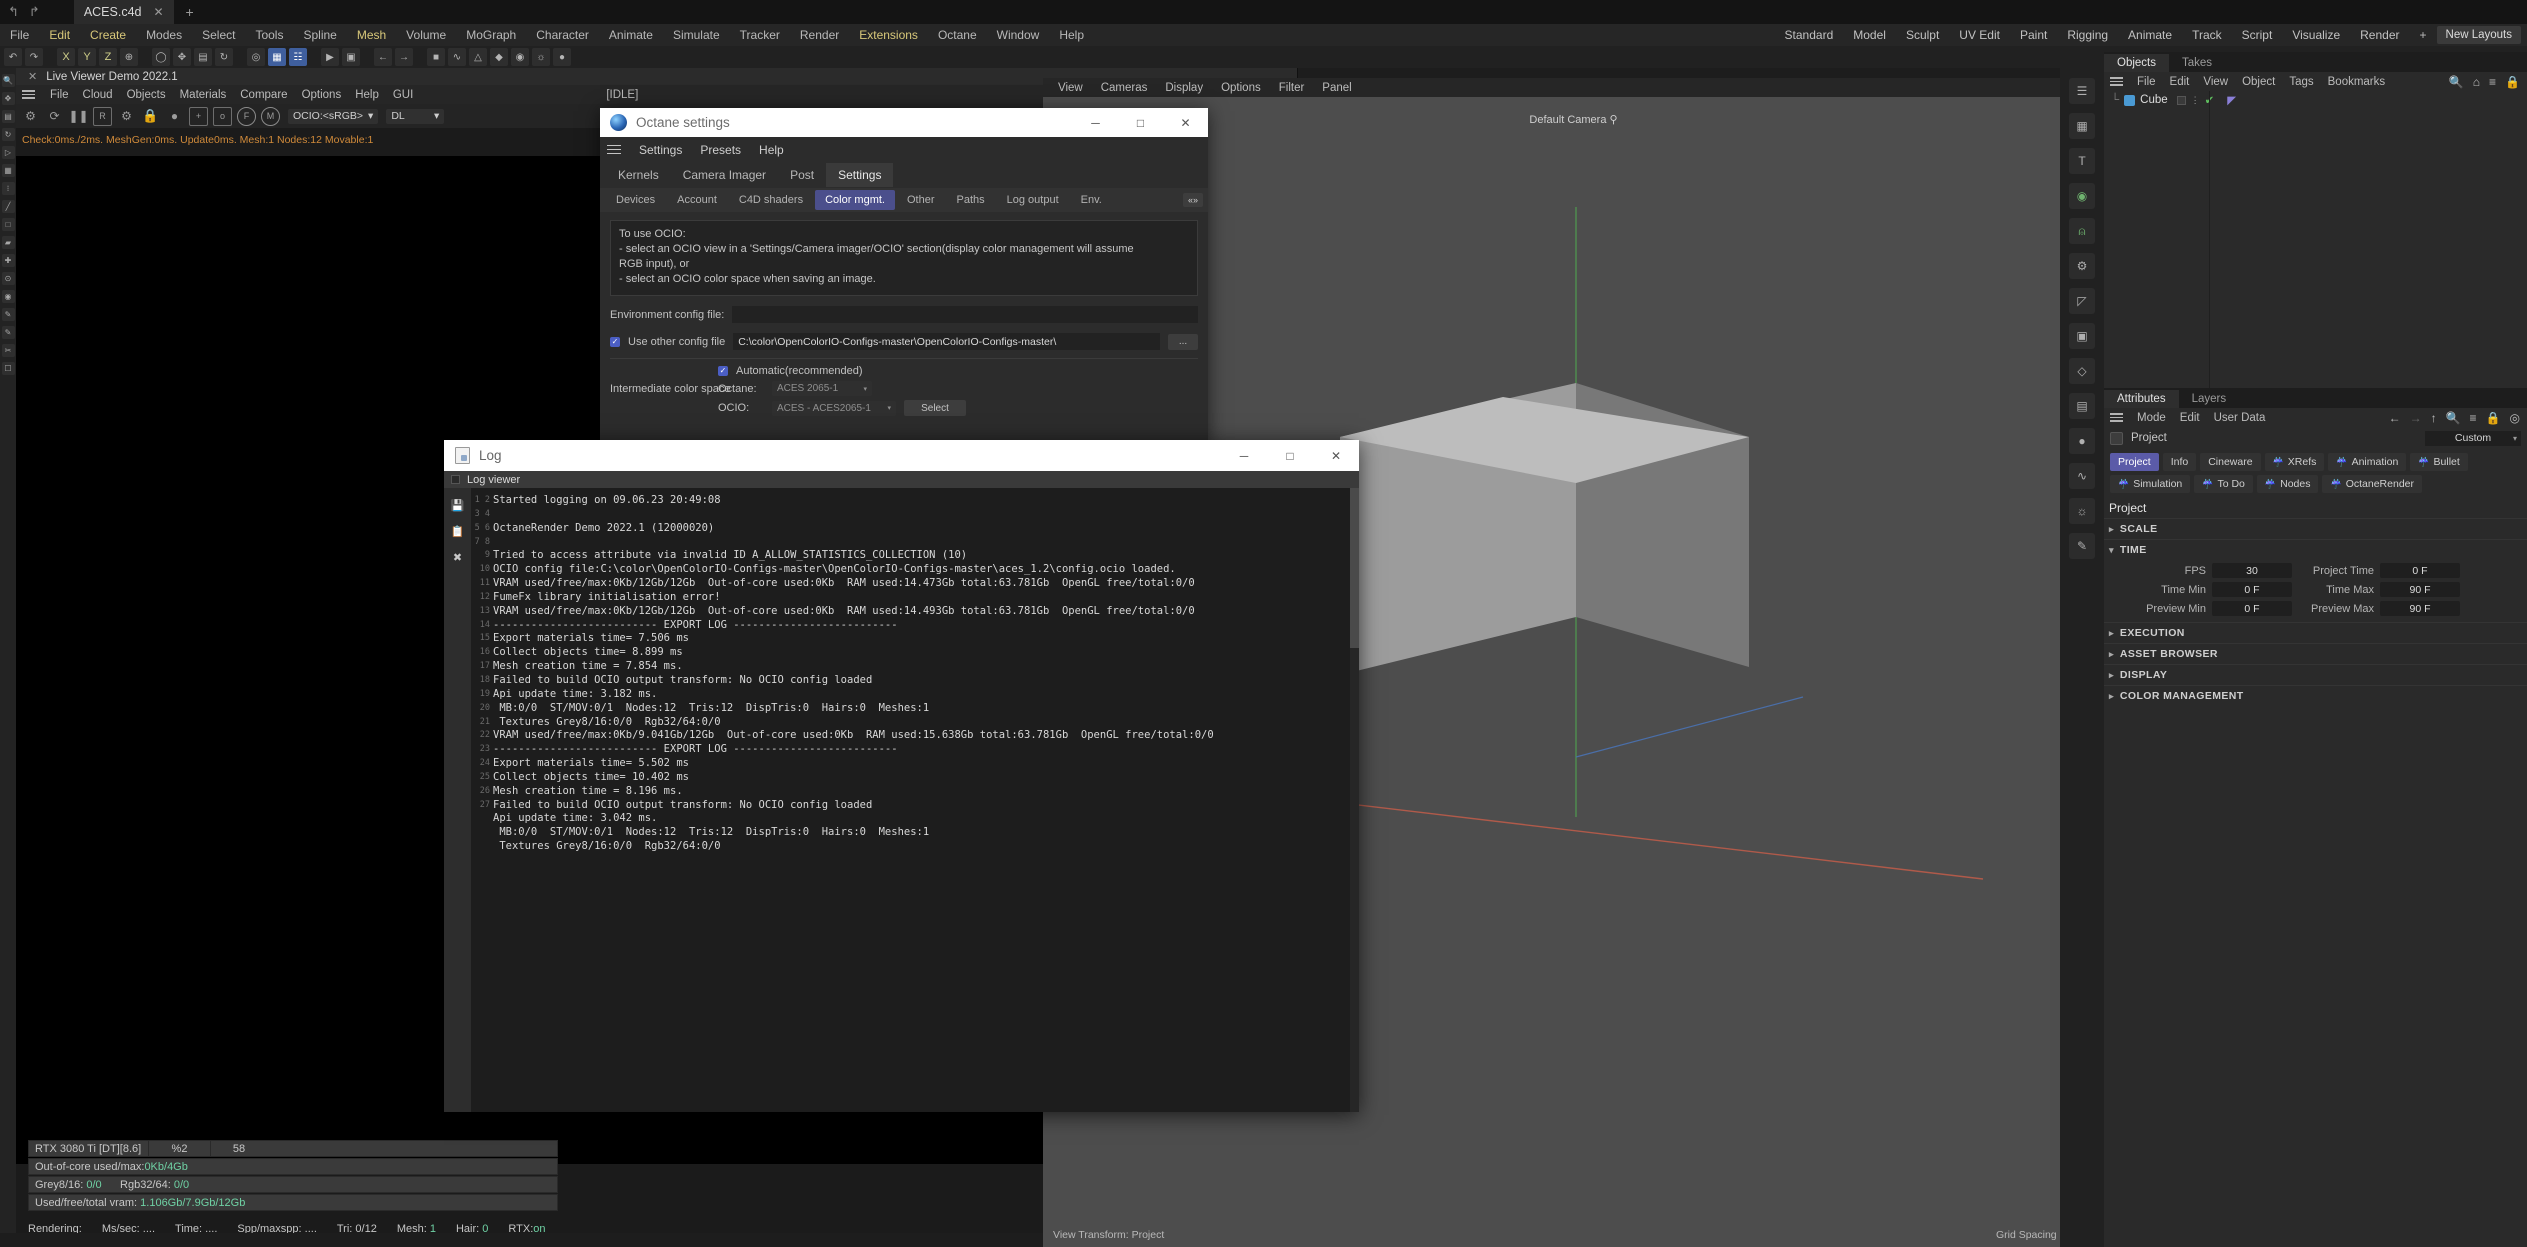 This screenshot has height=1247, width=2527. I want to click on automatic-checkbox: ✓, so click(723, 371).